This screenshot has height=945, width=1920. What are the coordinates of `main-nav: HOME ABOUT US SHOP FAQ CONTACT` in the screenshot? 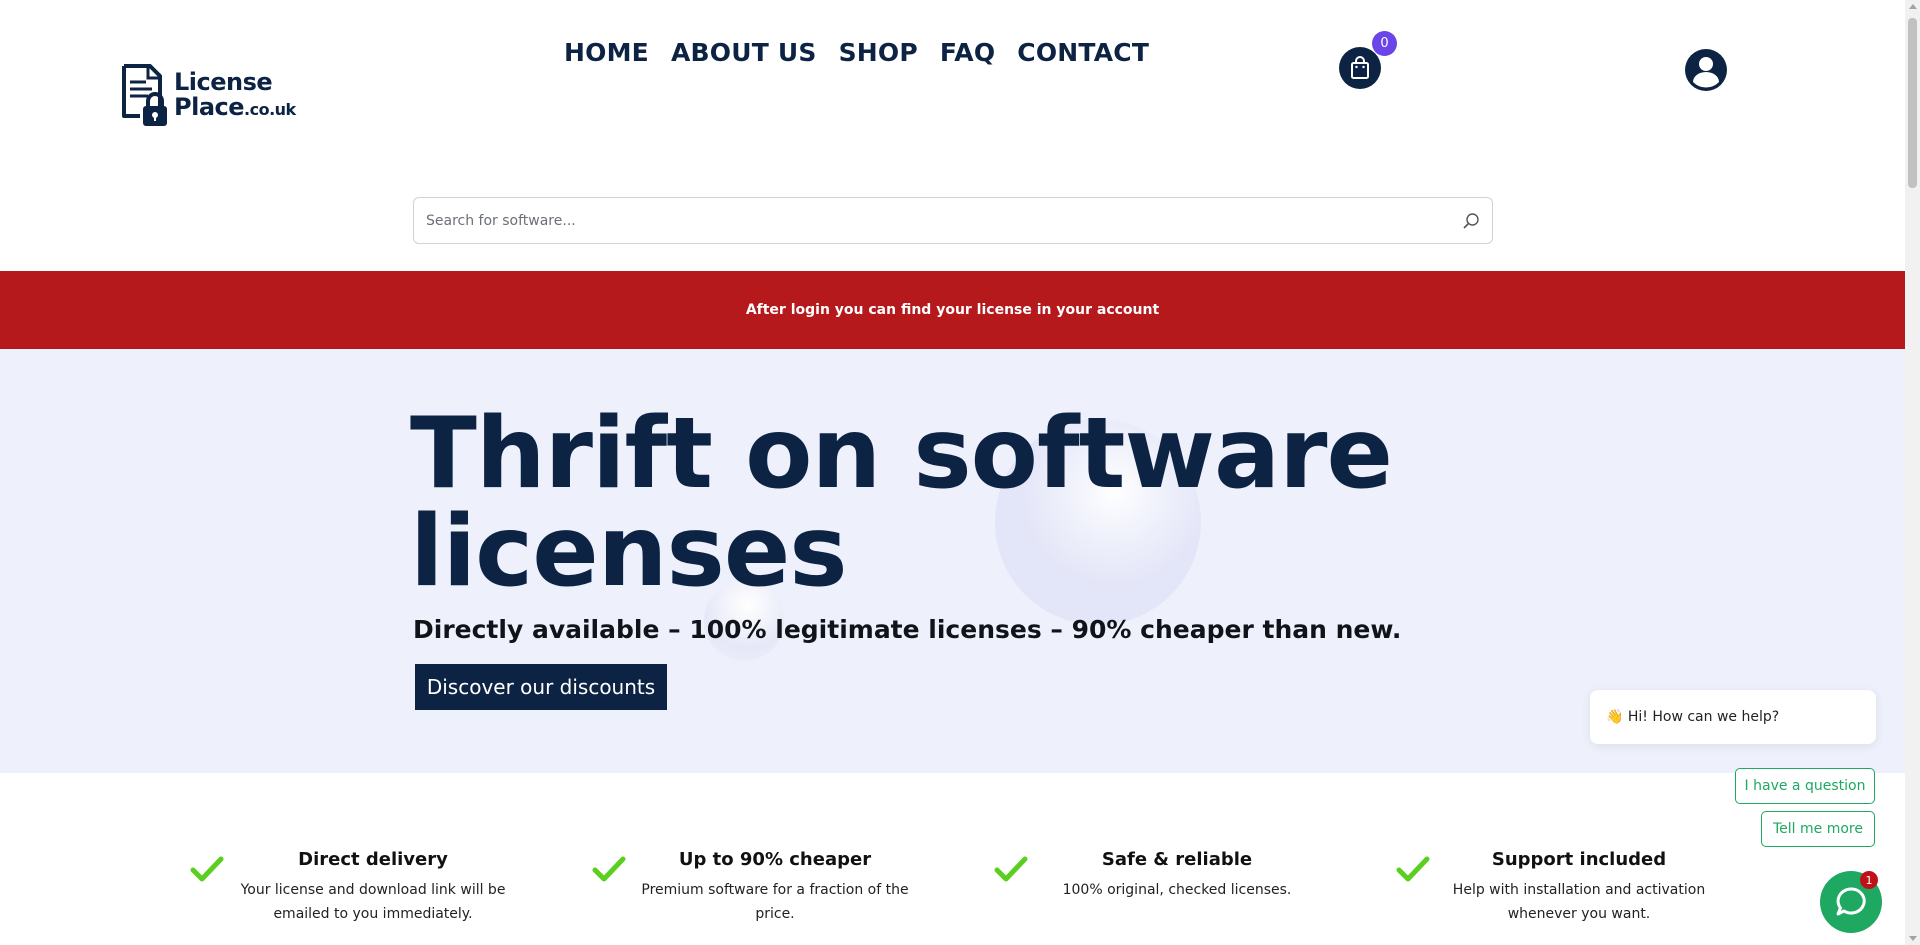 It's located at (856, 52).